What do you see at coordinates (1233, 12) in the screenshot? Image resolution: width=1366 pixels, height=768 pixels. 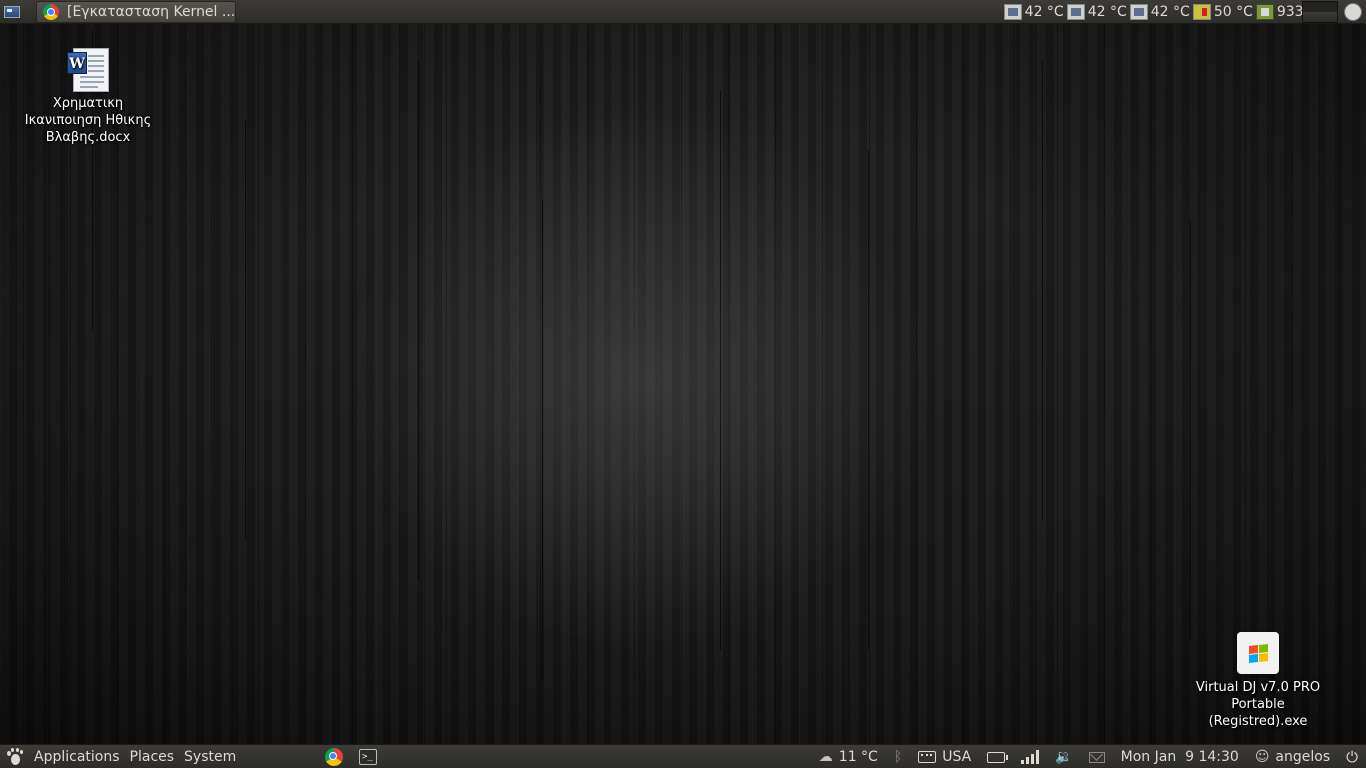 I see `temperature-value: 50 °C` at bounding box center [1233, 12].